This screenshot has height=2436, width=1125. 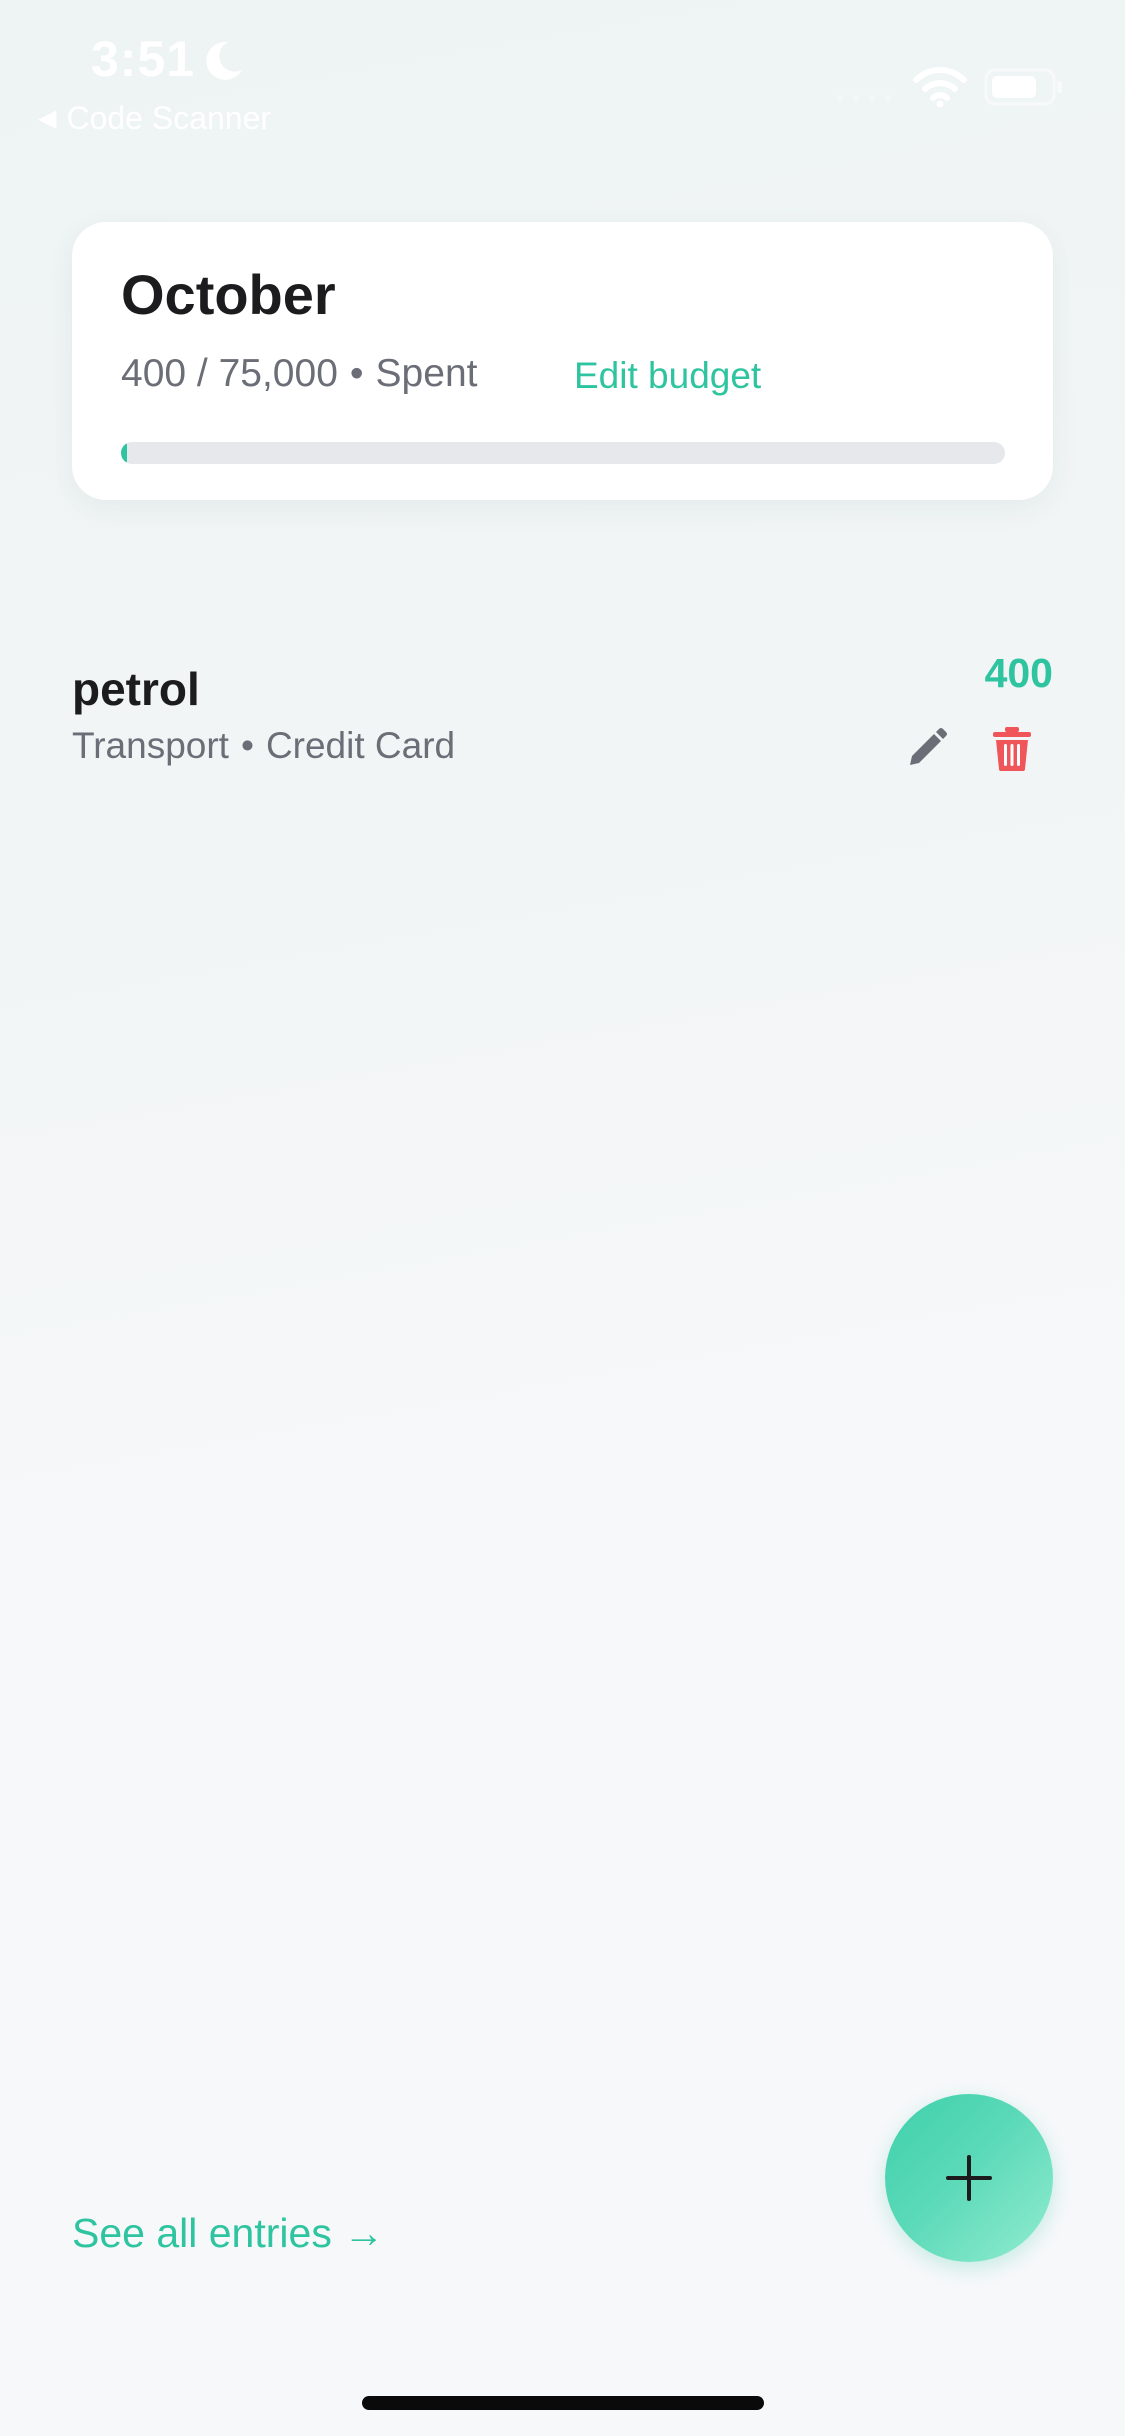 What do you see at coordinates (1012, 749) in the screenshot?
I see `trash-icon` at bounding box center [1012, 749].